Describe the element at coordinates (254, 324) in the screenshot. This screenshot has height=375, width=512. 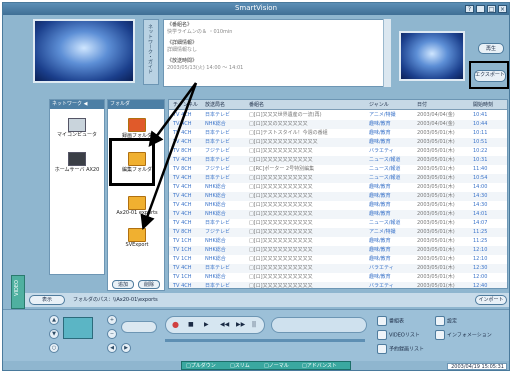
I see `pause-button: ||` at that location.